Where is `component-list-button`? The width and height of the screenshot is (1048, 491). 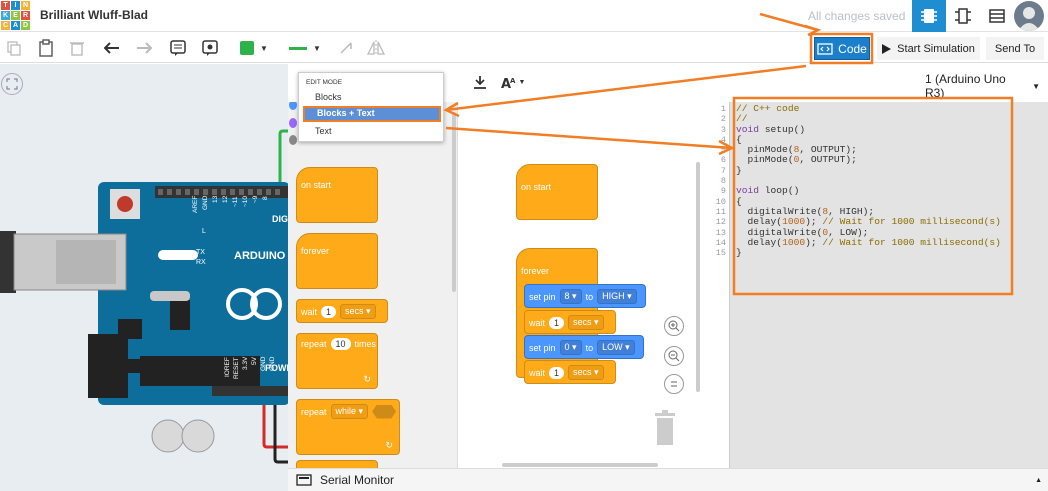
component-list-button is located at coordinates (997, 16).